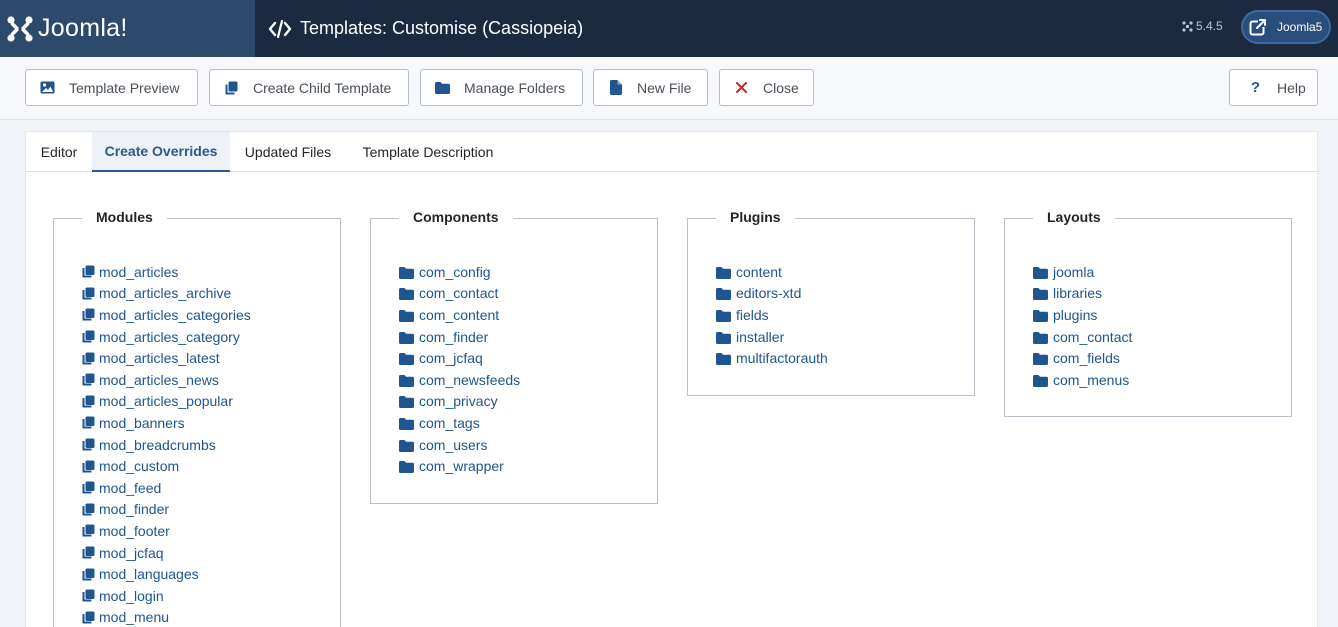  Describe the element at coordinates (166, 531) in the screenshot. I see `override-link-mod-footer: mod_footer` at that location.